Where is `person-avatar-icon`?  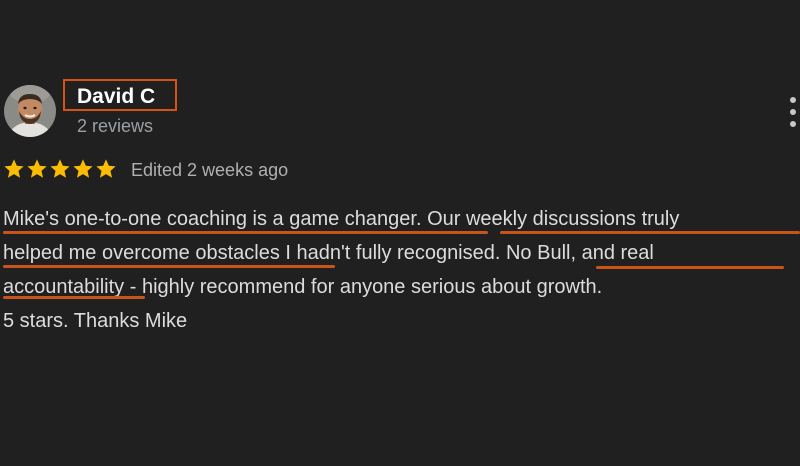
person-avatar-icon is located at coordinates (30, 111).